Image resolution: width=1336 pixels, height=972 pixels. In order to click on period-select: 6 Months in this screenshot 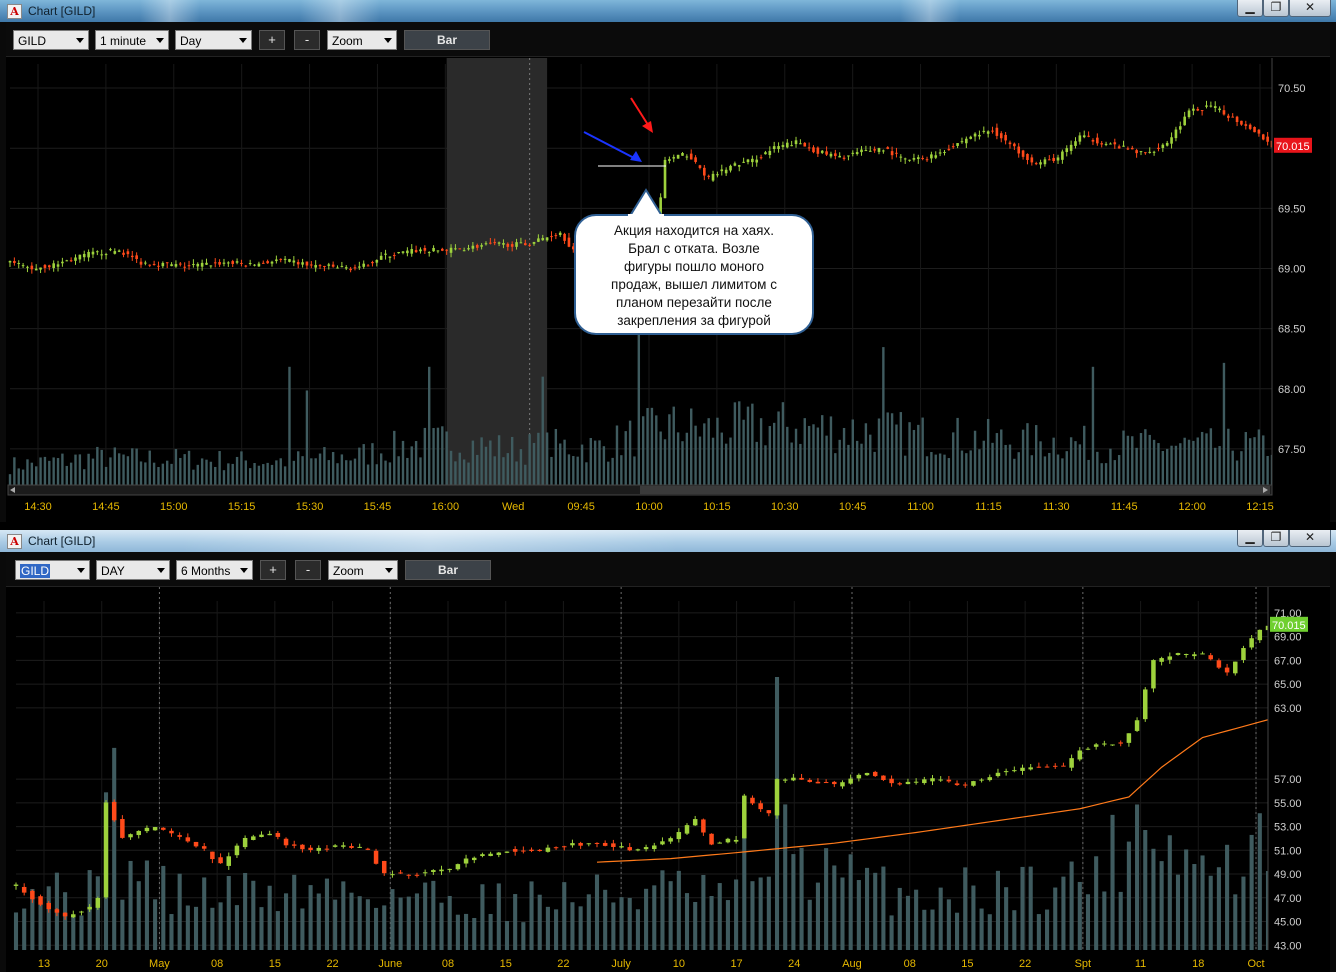, I will do `click(214, 570)`.